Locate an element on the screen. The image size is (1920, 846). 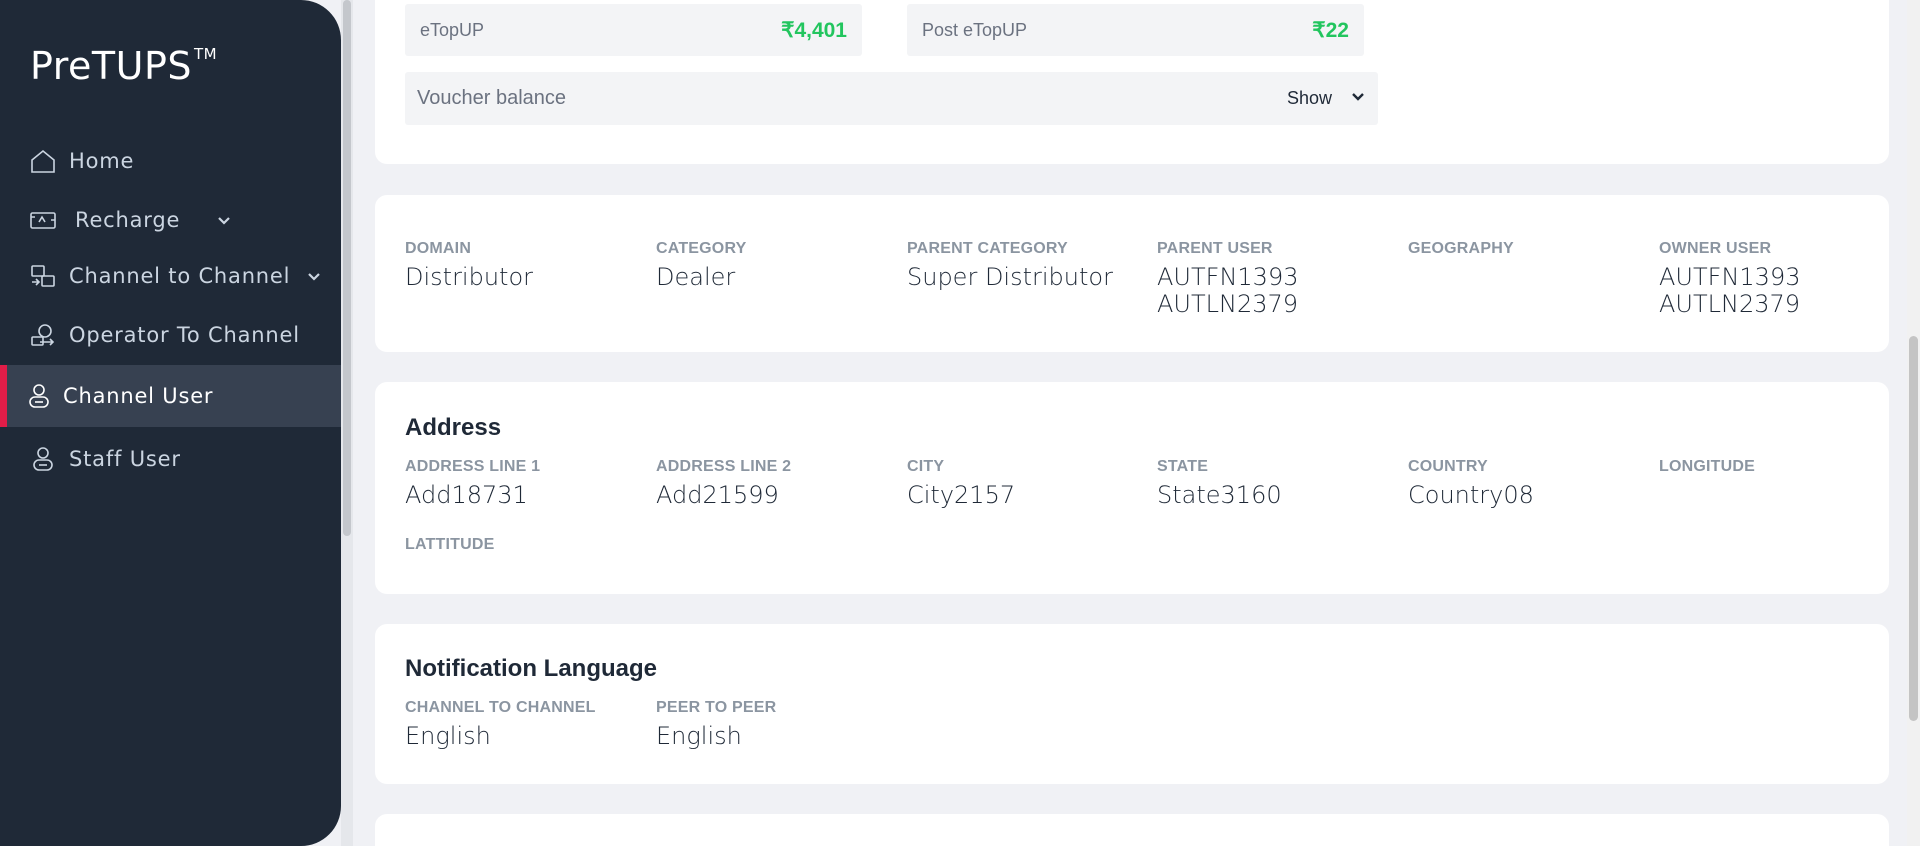
address-title: Address is located at coordinates (453, 427).